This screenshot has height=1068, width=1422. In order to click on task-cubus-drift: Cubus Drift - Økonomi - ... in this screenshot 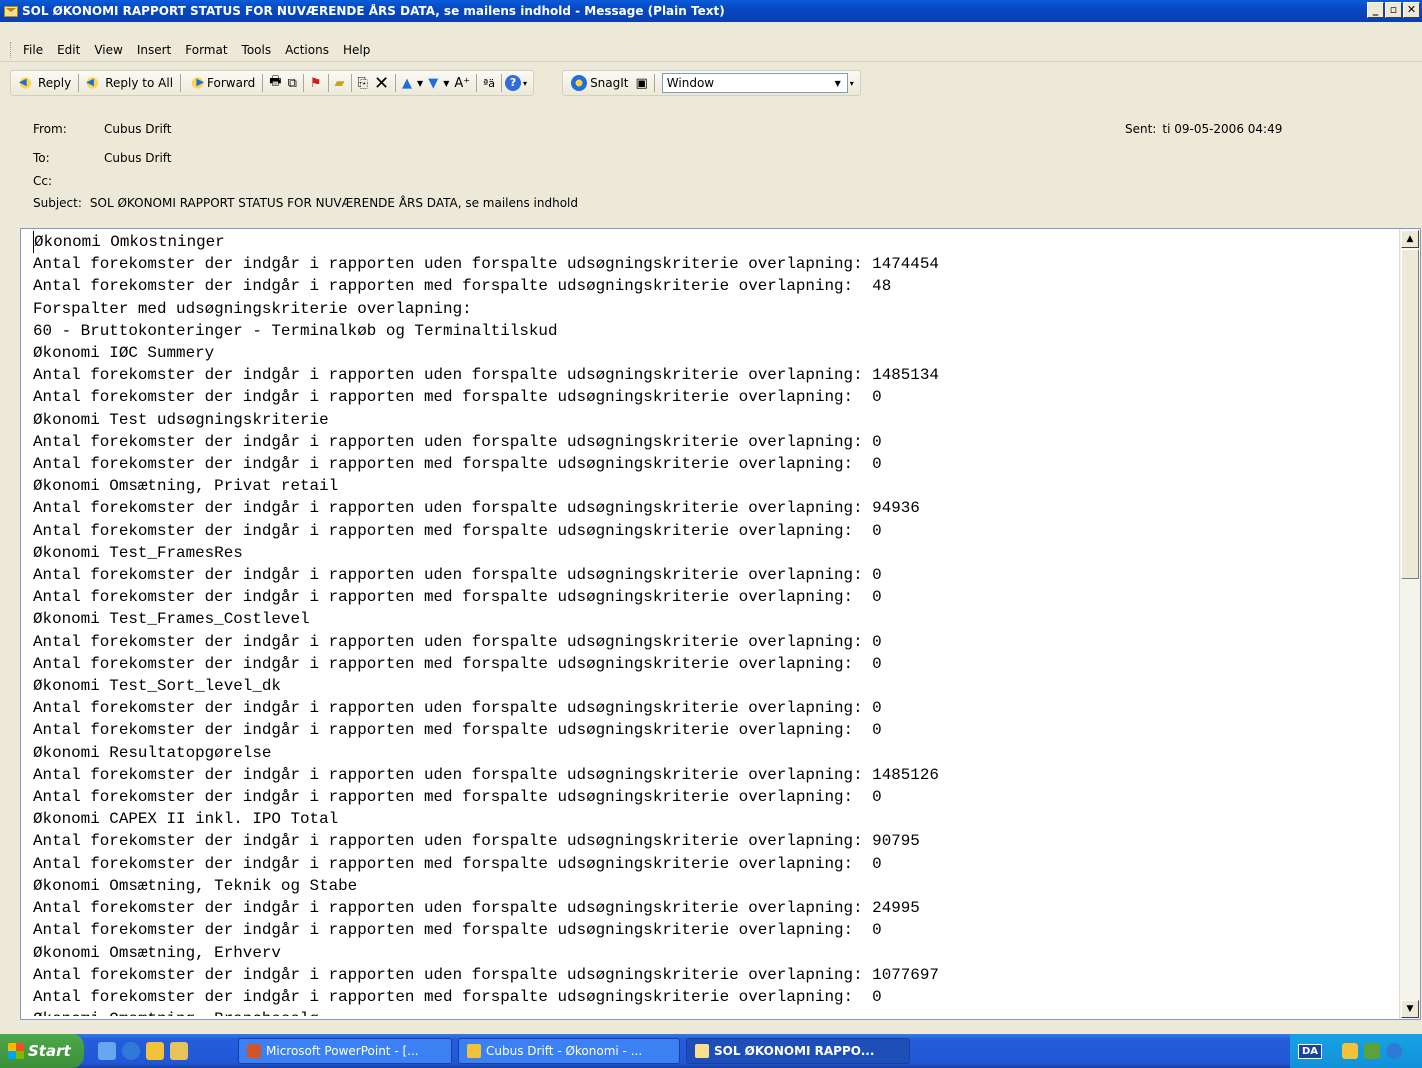, I will do `click(569, 1051)`.